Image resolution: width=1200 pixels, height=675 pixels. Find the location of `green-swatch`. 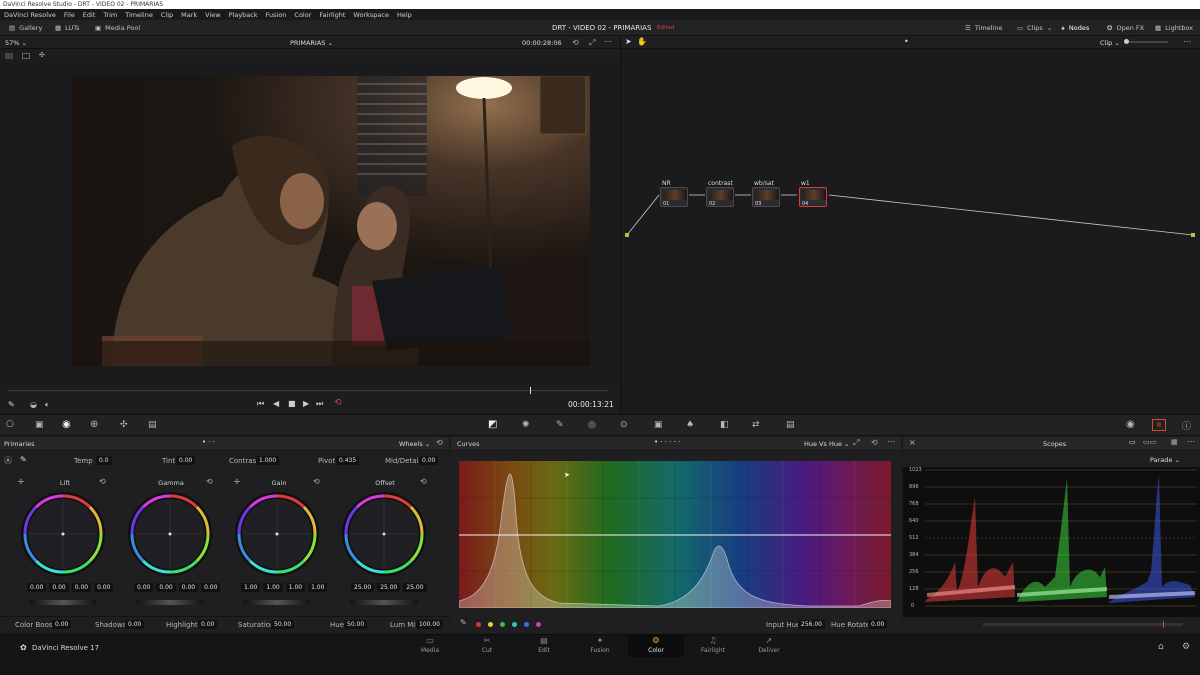

green-swatch is located at coordinates (502, 624).